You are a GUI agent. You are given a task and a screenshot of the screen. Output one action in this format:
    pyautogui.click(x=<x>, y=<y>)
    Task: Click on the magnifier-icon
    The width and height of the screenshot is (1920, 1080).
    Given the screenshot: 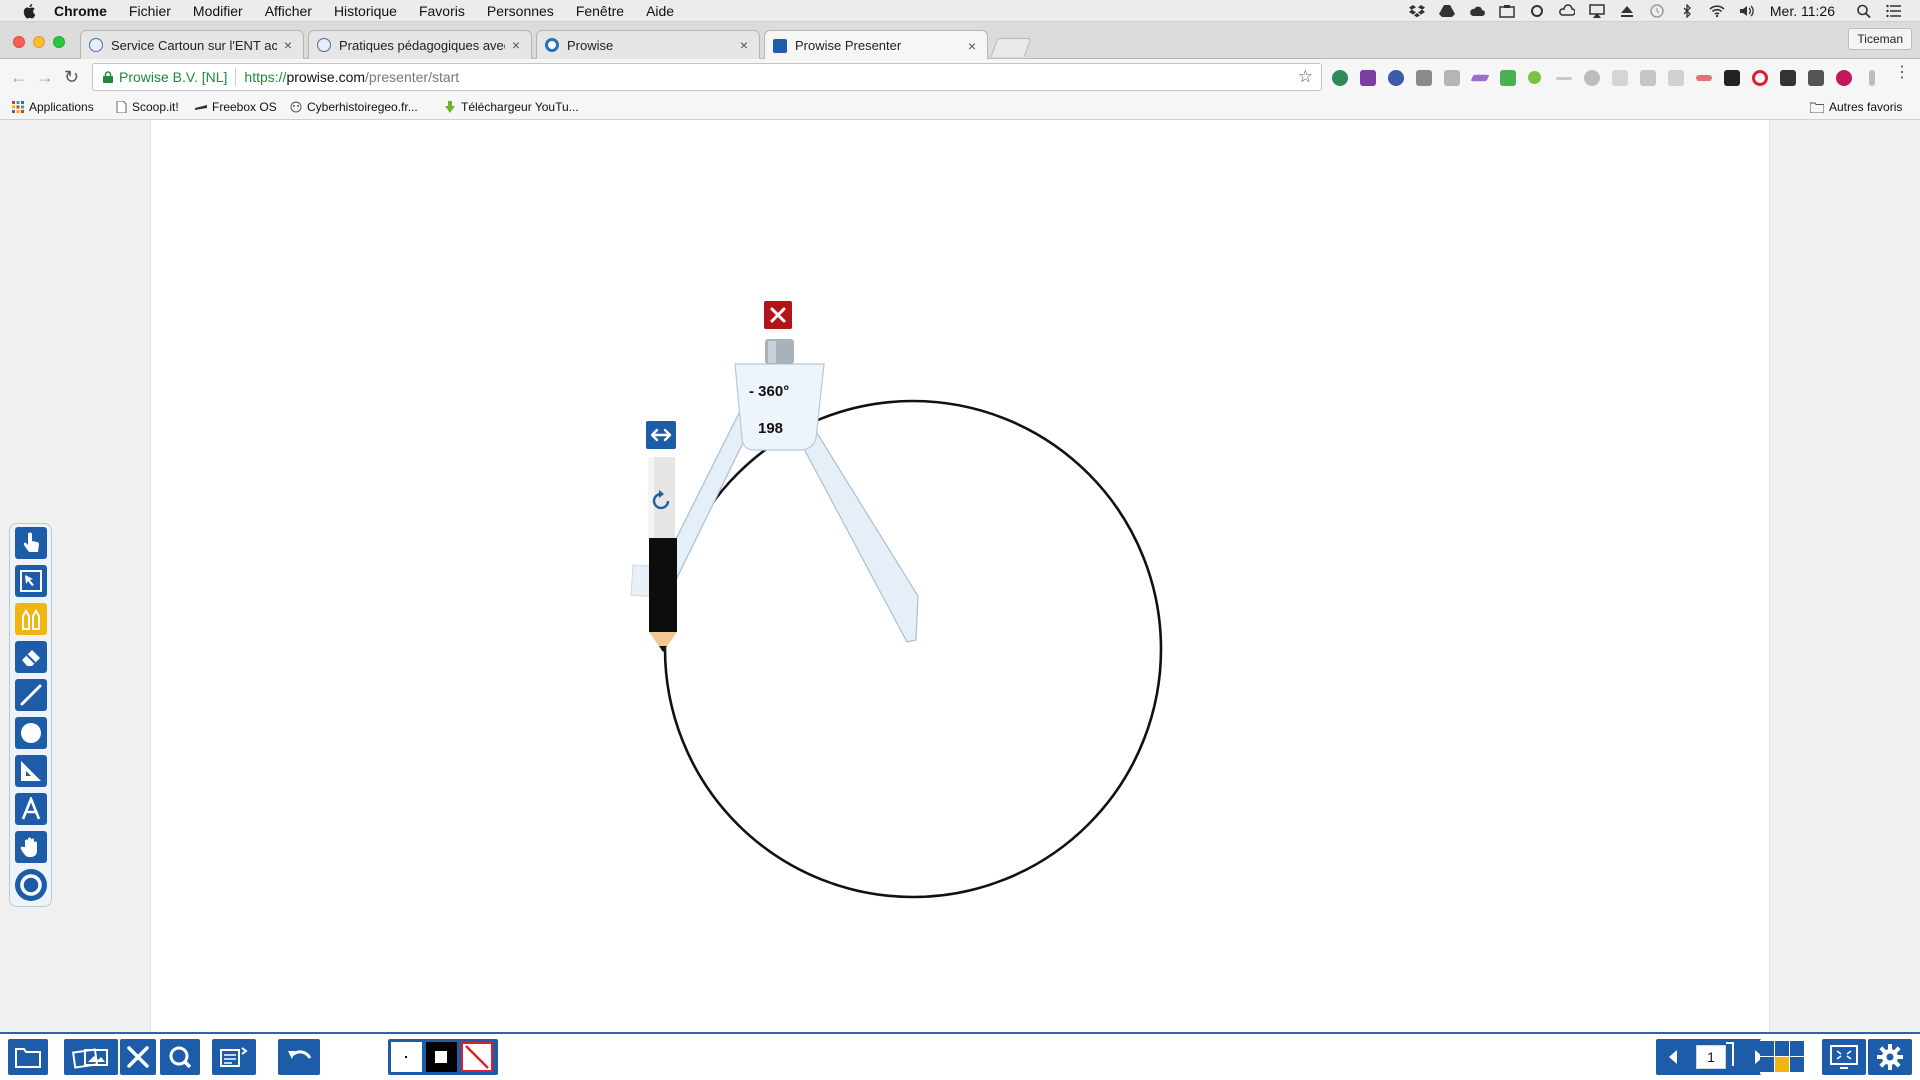 What is the action you would take?
    pyautogui.click(x=180, y=1057)
    